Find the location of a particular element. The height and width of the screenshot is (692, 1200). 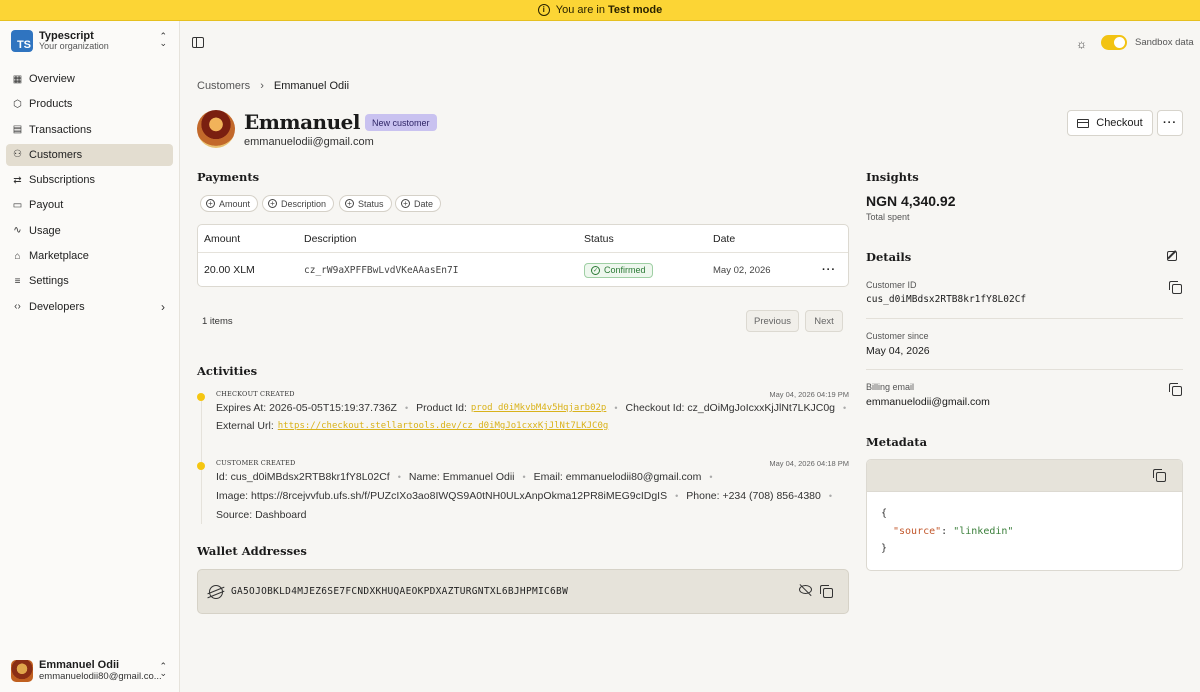

payments-heading: Payments is located at coordinates (228, 177).